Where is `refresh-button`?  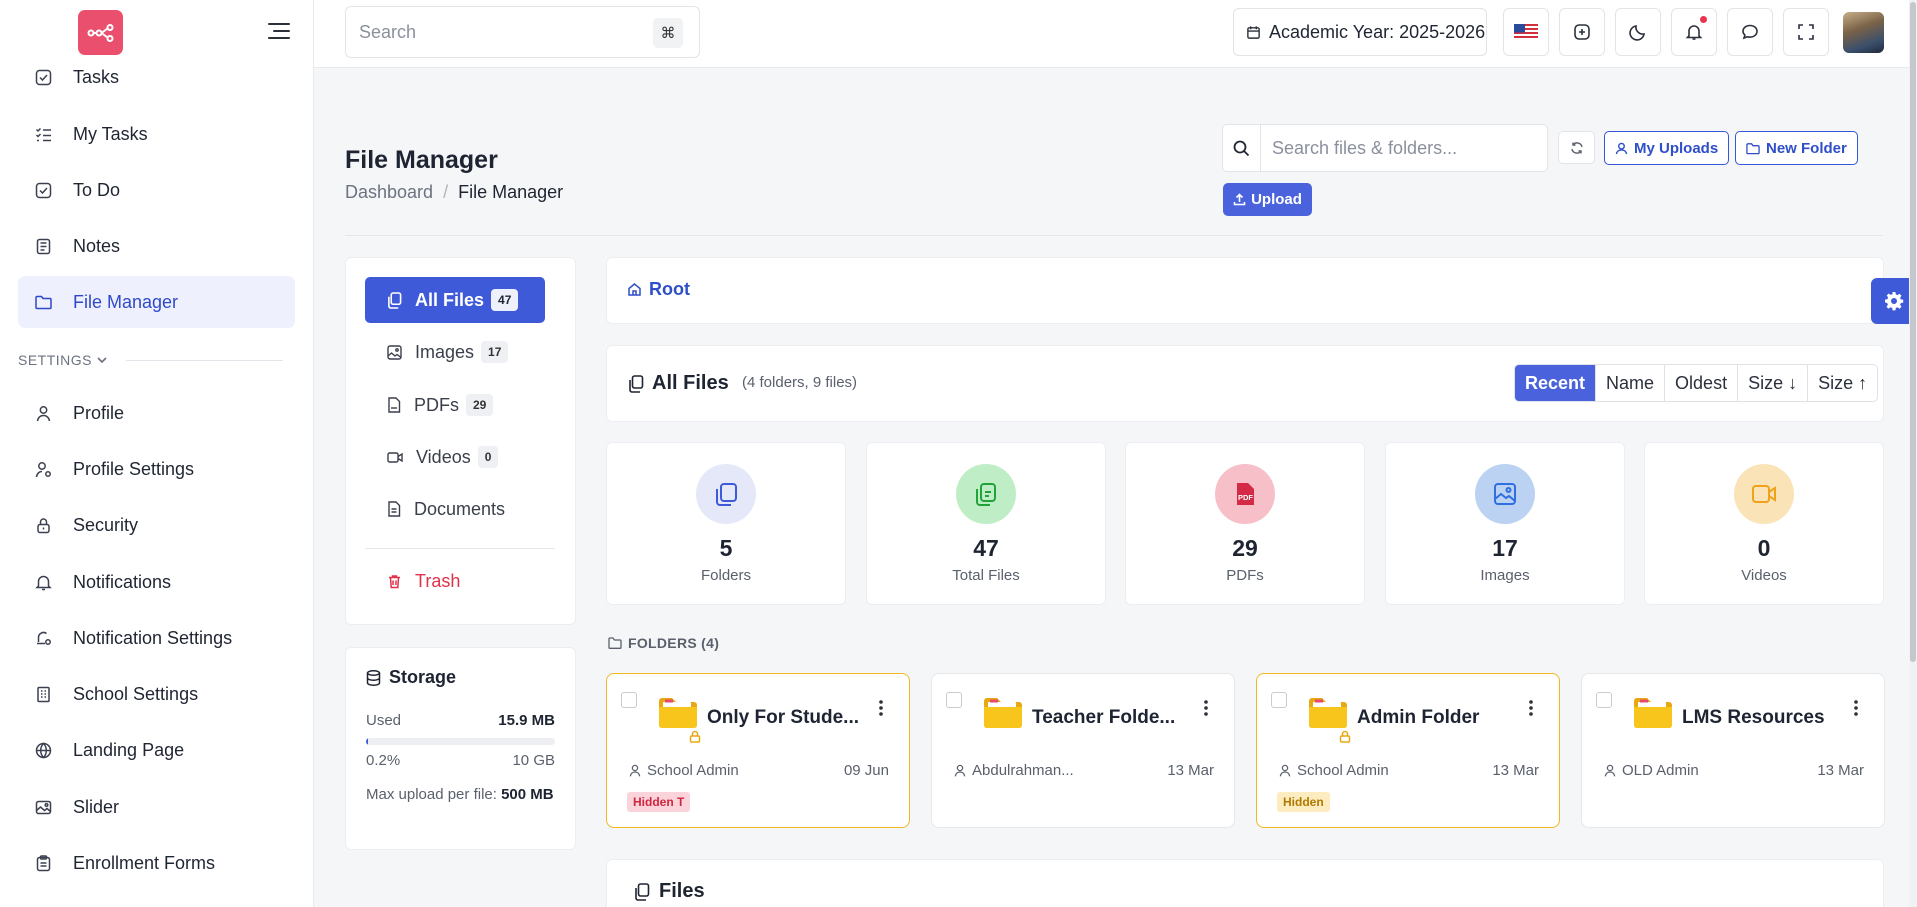 refresh-button is located at coordinates (1576, 147).